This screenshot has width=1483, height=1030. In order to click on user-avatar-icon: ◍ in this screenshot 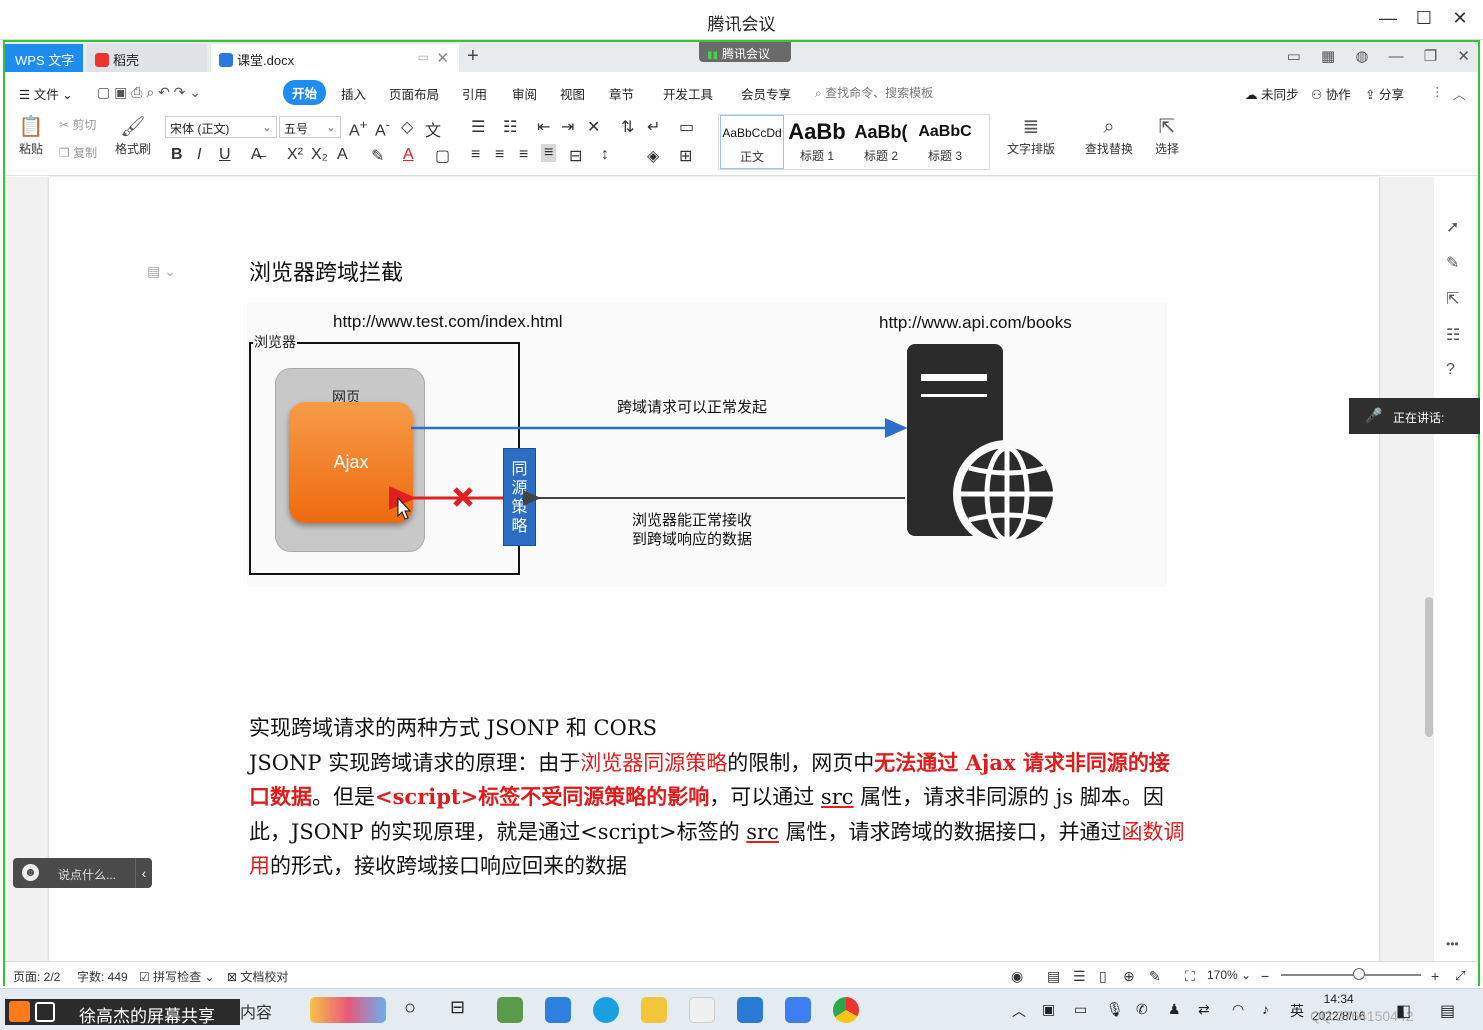, I will do `click(1361, 56)`.